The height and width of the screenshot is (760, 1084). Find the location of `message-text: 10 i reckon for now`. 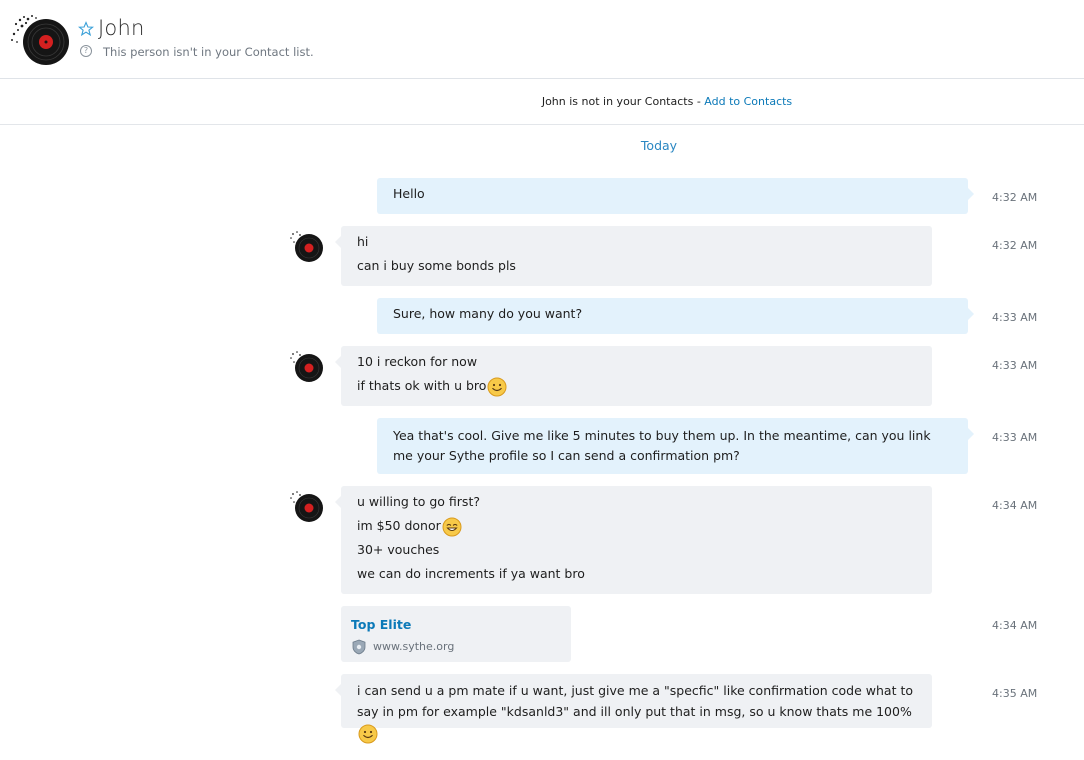

message-text: 10 i reckon for now is located at coordinates (417, 361).